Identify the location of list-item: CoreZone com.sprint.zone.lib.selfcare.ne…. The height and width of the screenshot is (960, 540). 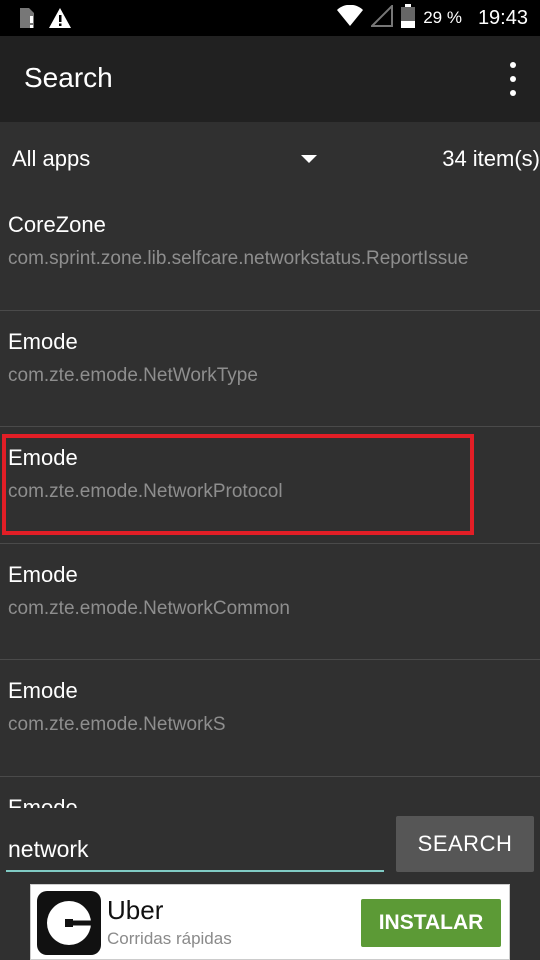
(270, 252).